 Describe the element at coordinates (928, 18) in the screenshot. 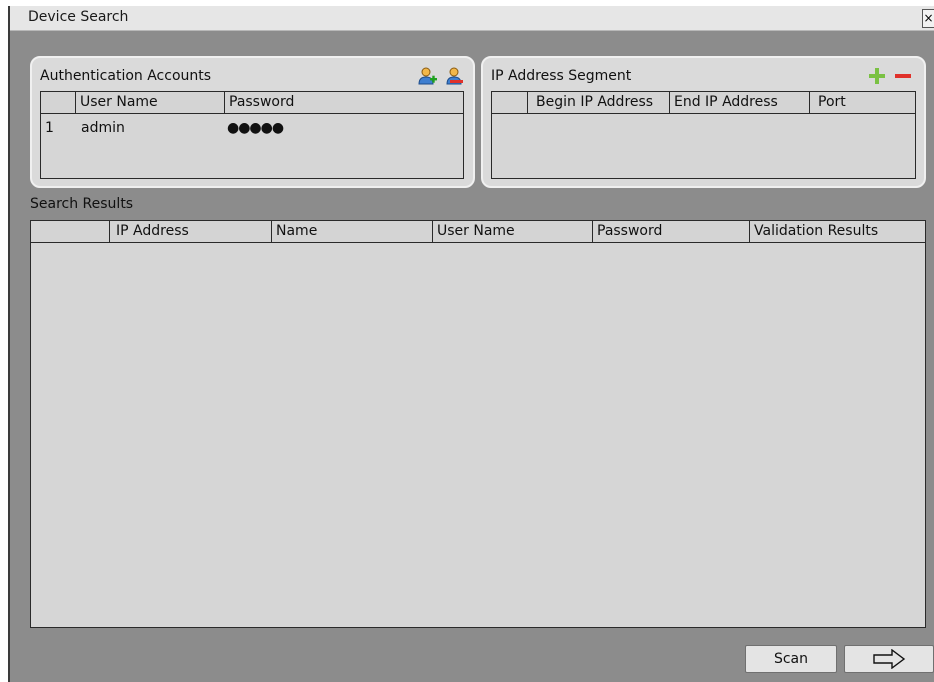

I see `close-button: ×` at that location.